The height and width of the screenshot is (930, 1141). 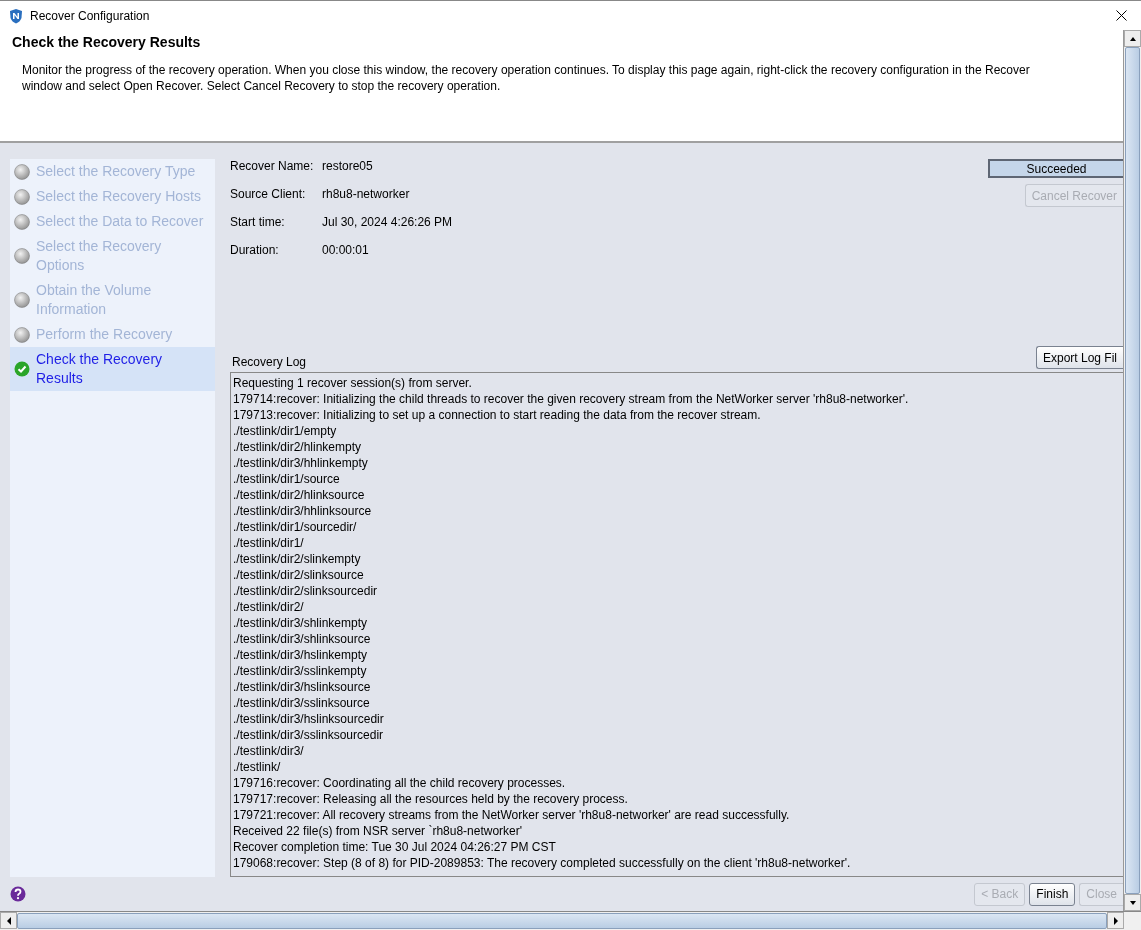 I want to click on log-line: ./testlink/dir1/sourcedir/, so click(x=295, y=527).